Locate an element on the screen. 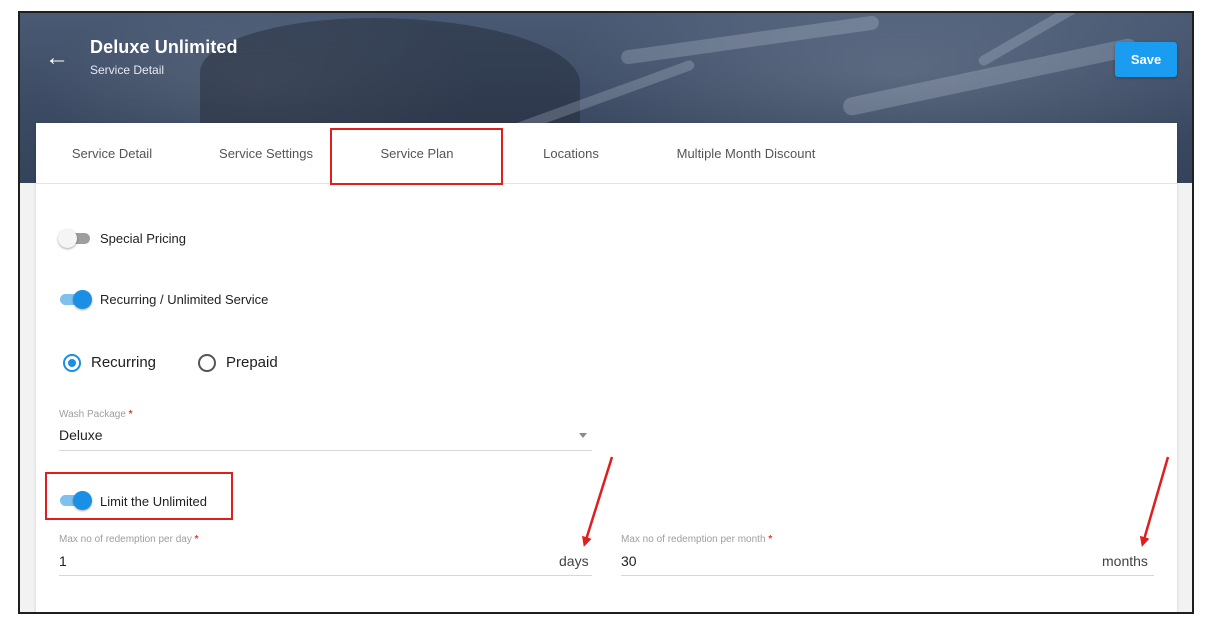 This screenshot has height=626, width=1211. selected-tab-highlight-box is located at coordinates (416, 156).